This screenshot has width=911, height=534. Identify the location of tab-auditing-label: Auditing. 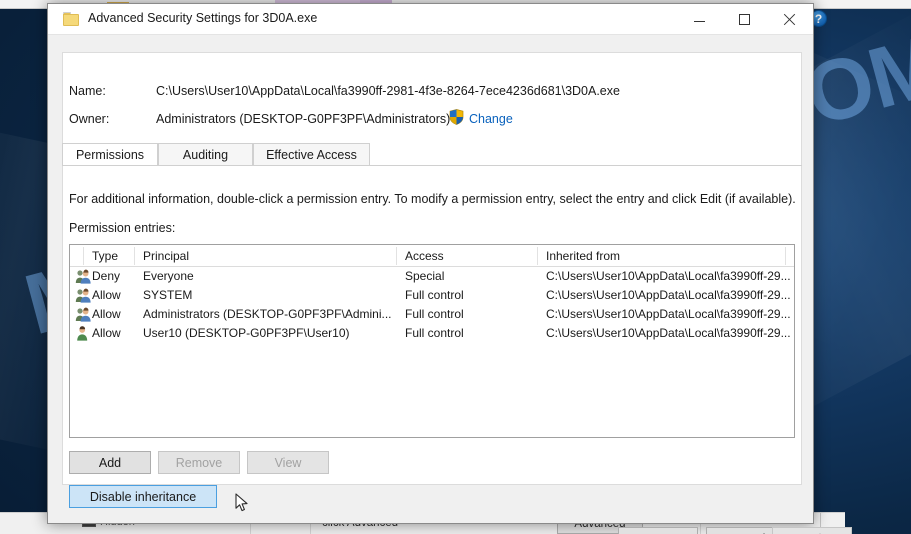
(205, 155).